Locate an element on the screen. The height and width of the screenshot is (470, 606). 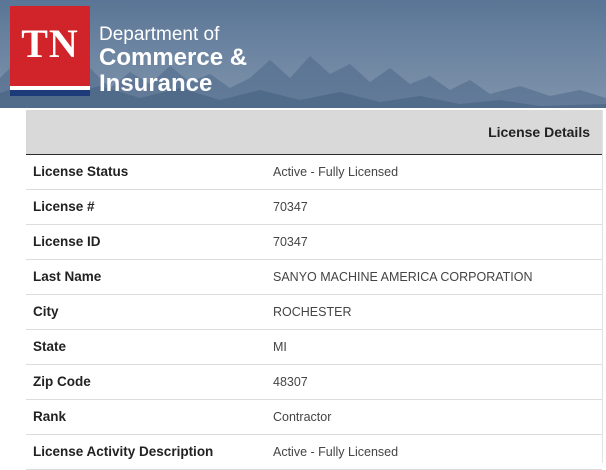
row-value: ROCHESTER is located at coordinates (312, 312).